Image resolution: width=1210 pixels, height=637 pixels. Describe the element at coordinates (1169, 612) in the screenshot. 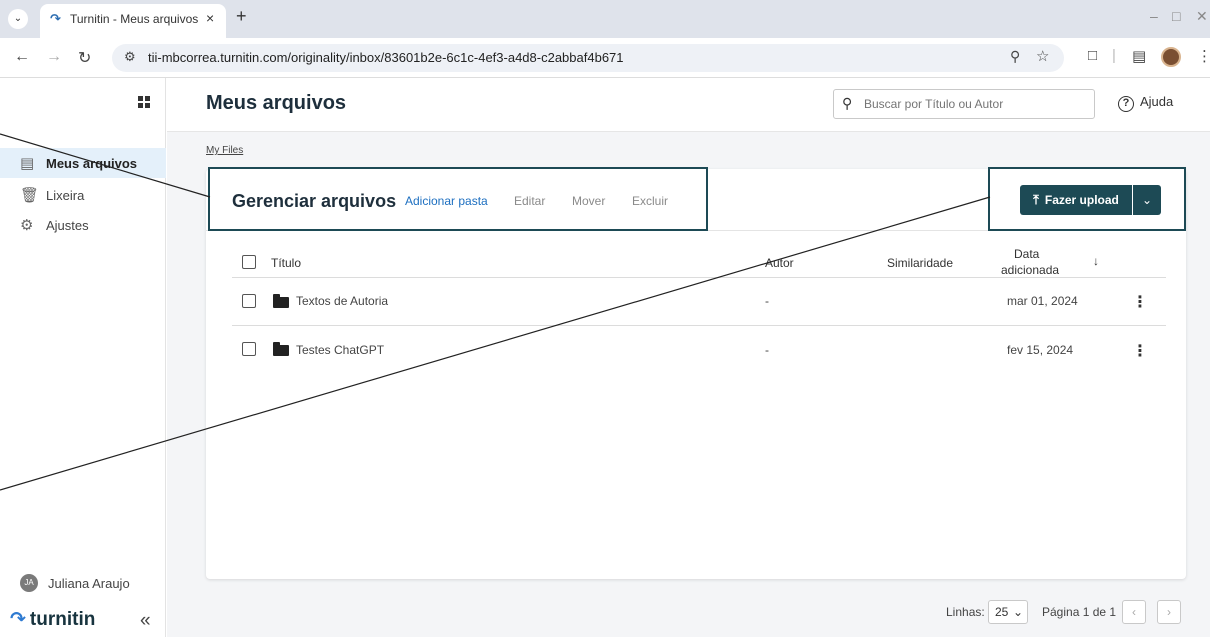

I see `next-page-button: ›` at that location.